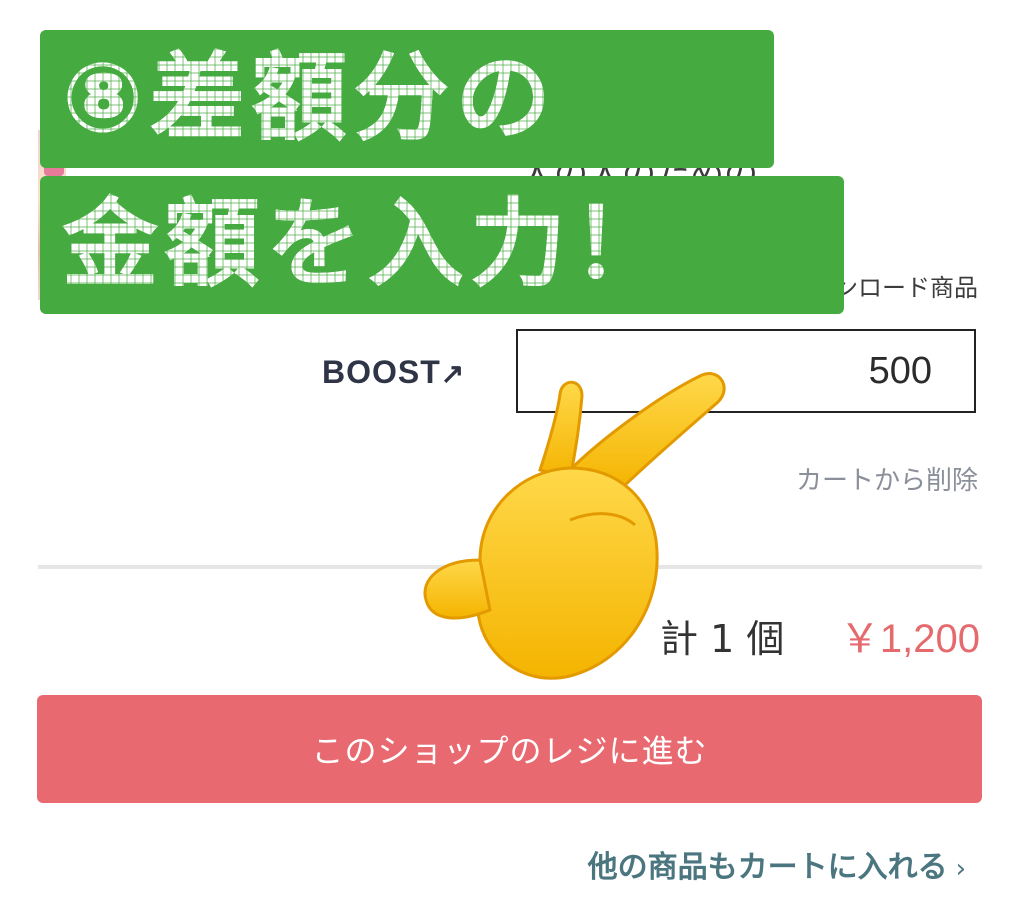 The image size is (1024, 918). What do you see at coordinates (960, 869) in the screenshot?
I see `chevron-right-icon: ›` at bounding box center [960, 869].